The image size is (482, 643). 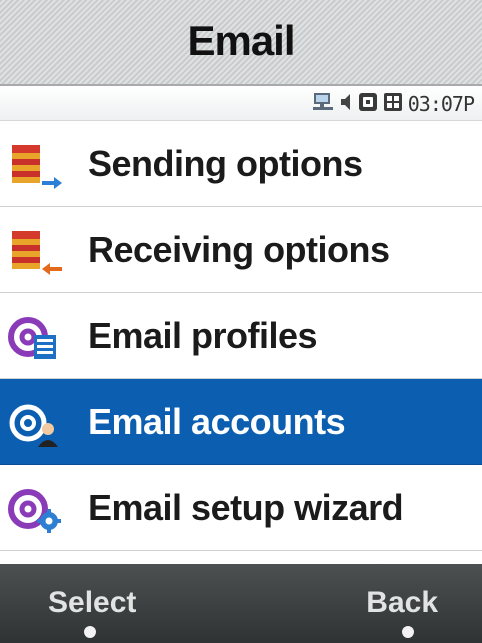 I want to click on menu-item-email-accounts: Email accounts, so click(x=241, y=422).